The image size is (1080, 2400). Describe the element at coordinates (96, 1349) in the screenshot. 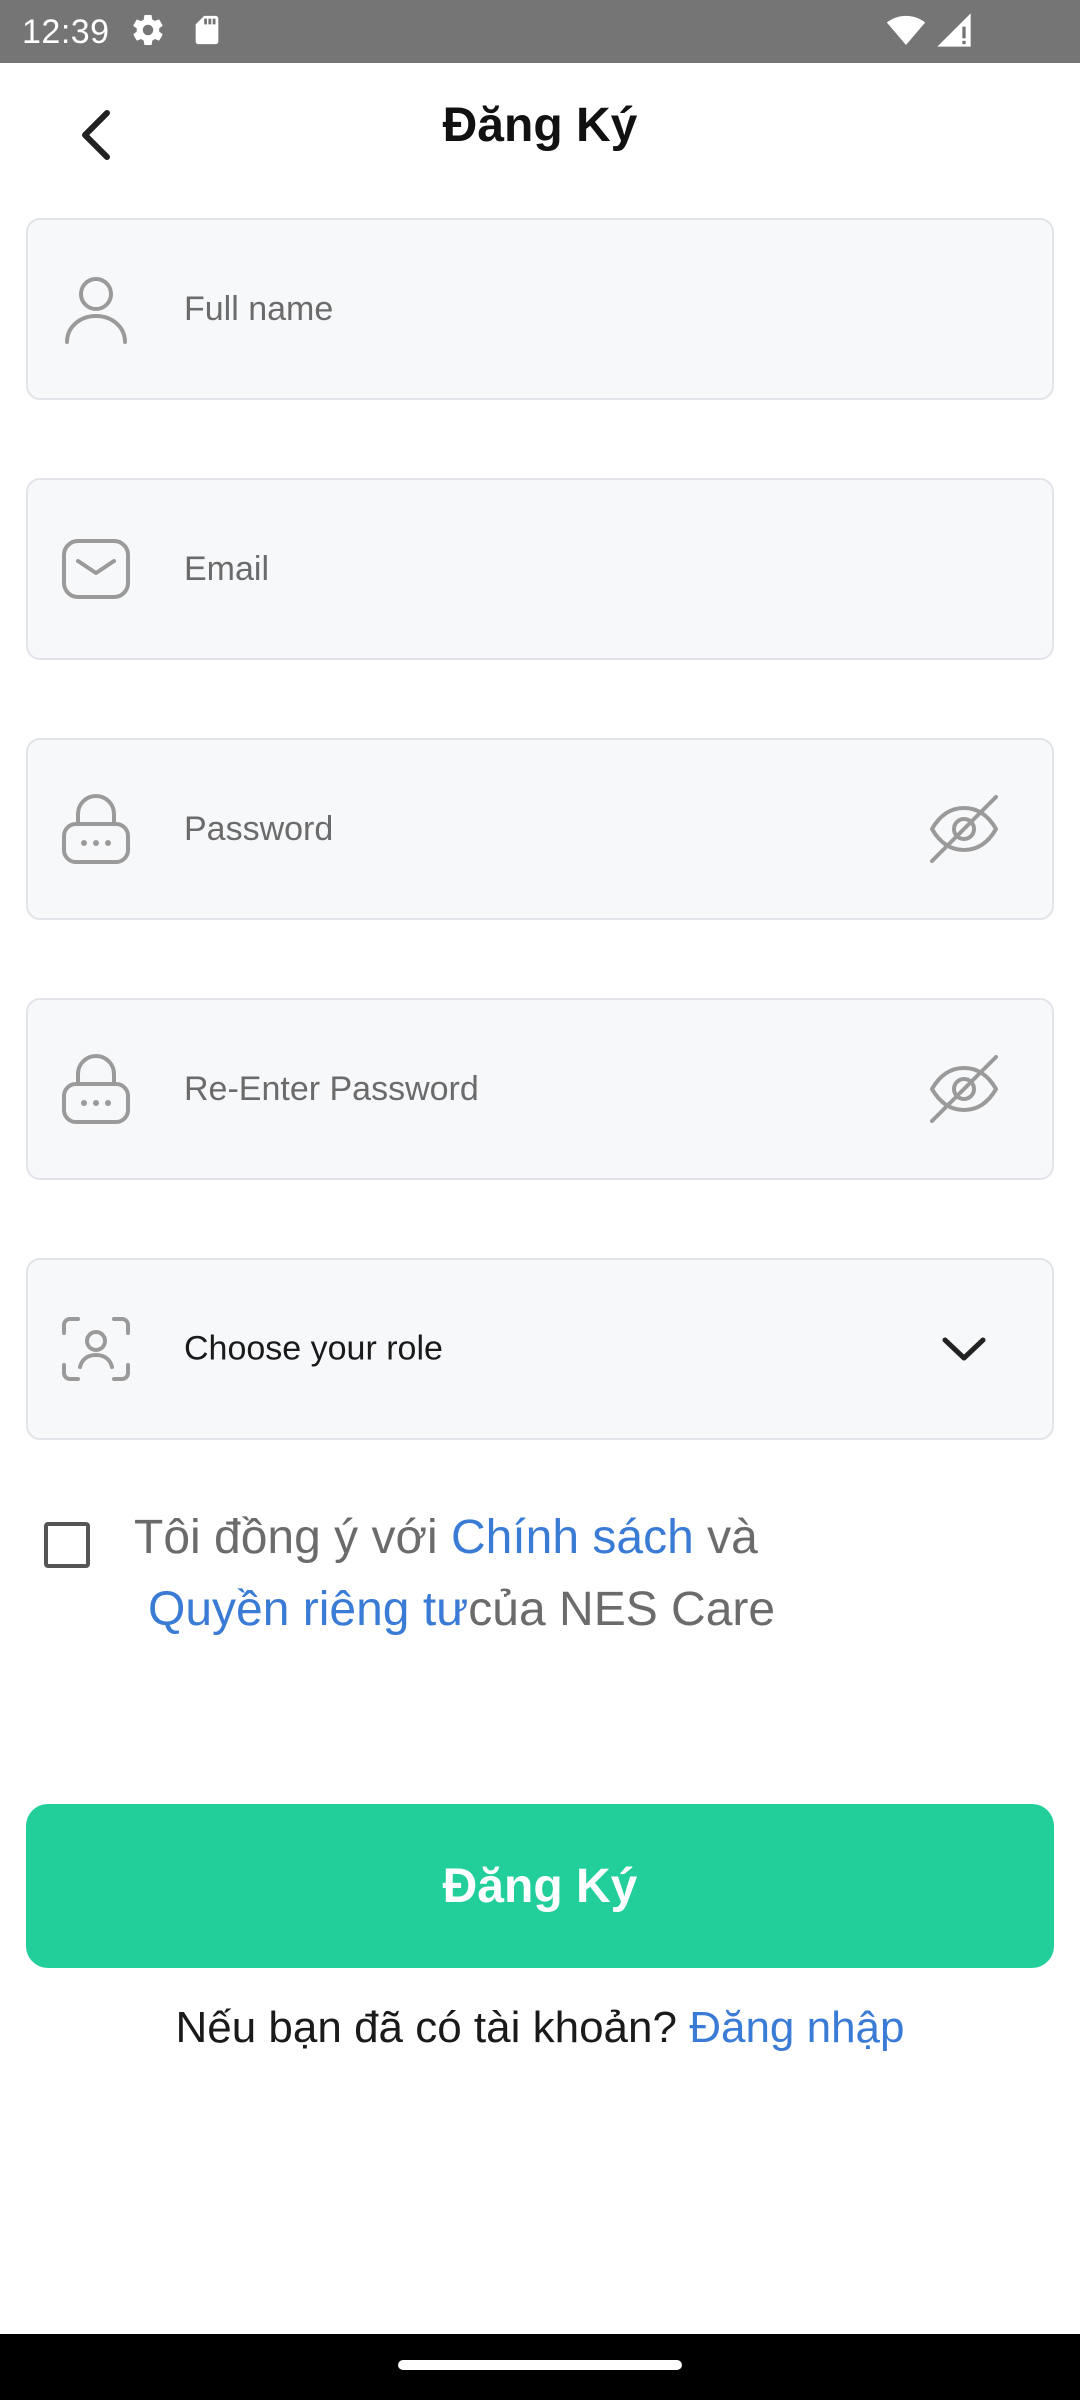

I see `face-scan-icon` at that location.